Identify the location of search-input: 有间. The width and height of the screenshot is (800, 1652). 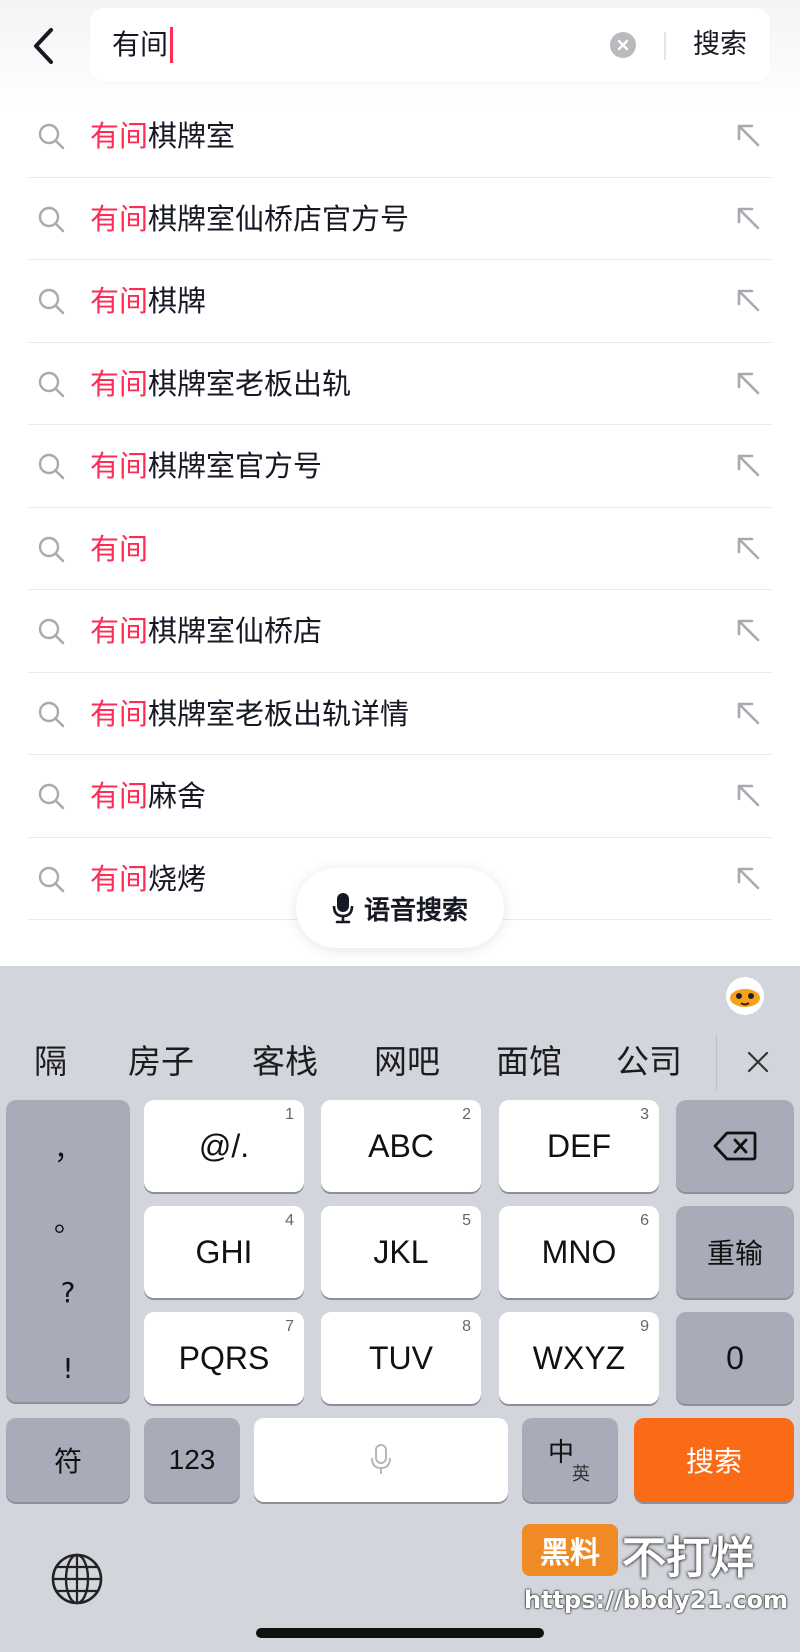
(143, 45).